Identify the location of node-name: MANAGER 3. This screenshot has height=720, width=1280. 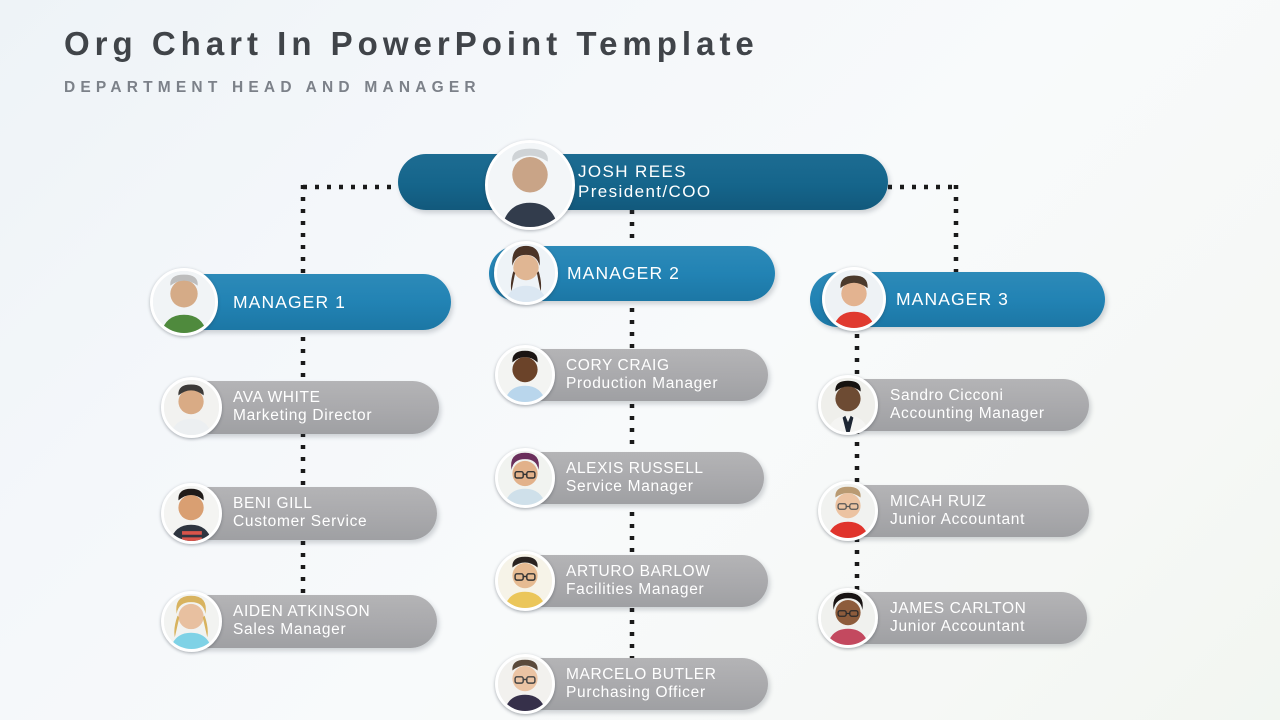
(952, 299).